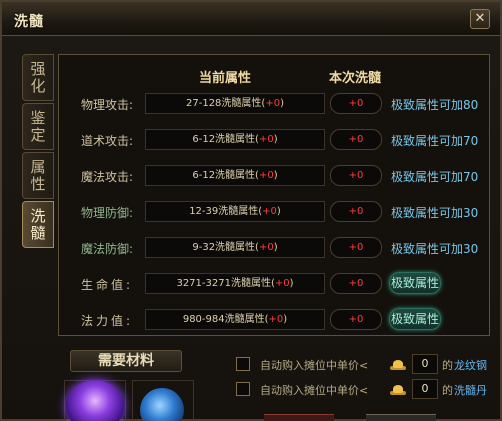 This screenshot has height=421, width=502. I want to click on current-value-box: 9-32洗髓属性(+0), so click(235, 247).